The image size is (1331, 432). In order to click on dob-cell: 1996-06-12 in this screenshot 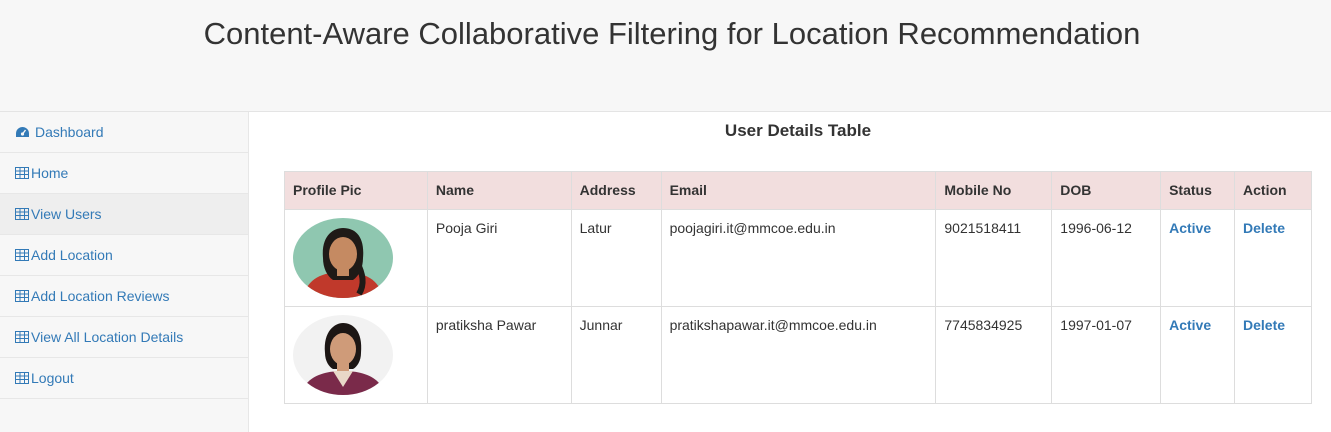, I will do `click(1106, 258)`.